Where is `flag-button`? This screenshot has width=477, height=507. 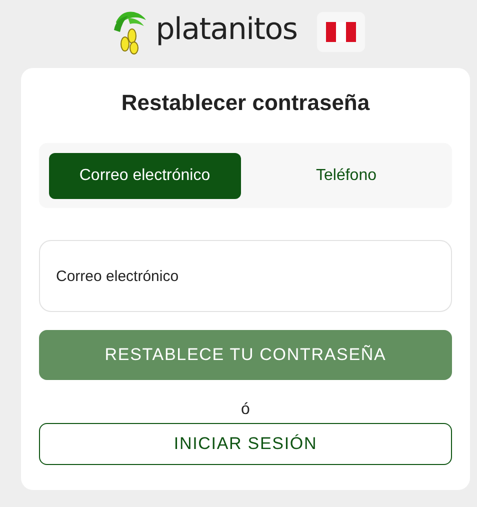
flag-button is located at coordinates (341, 32).